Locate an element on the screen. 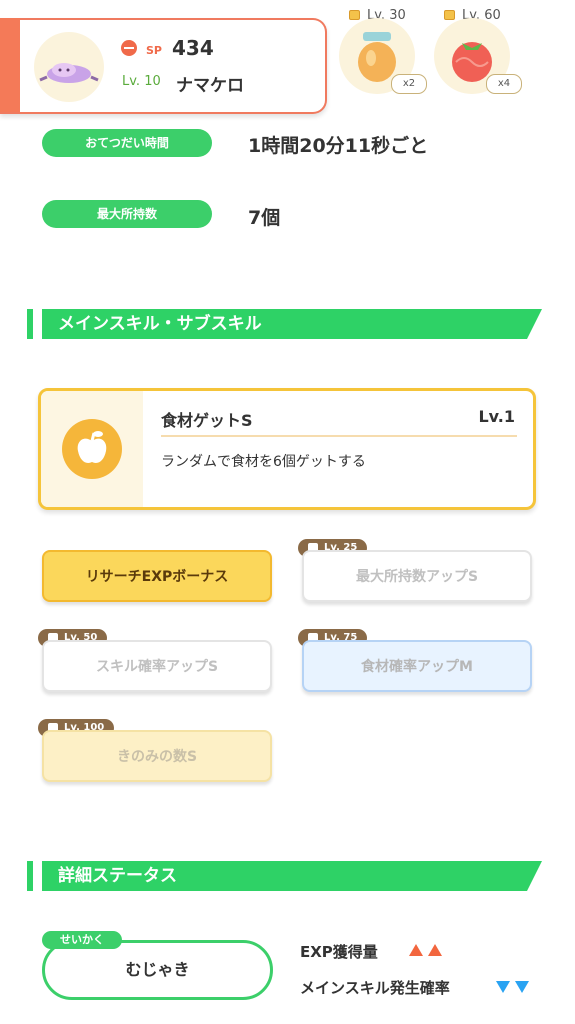  main-skill-name: 食材ゲットS is located at coordinates (207, 420).